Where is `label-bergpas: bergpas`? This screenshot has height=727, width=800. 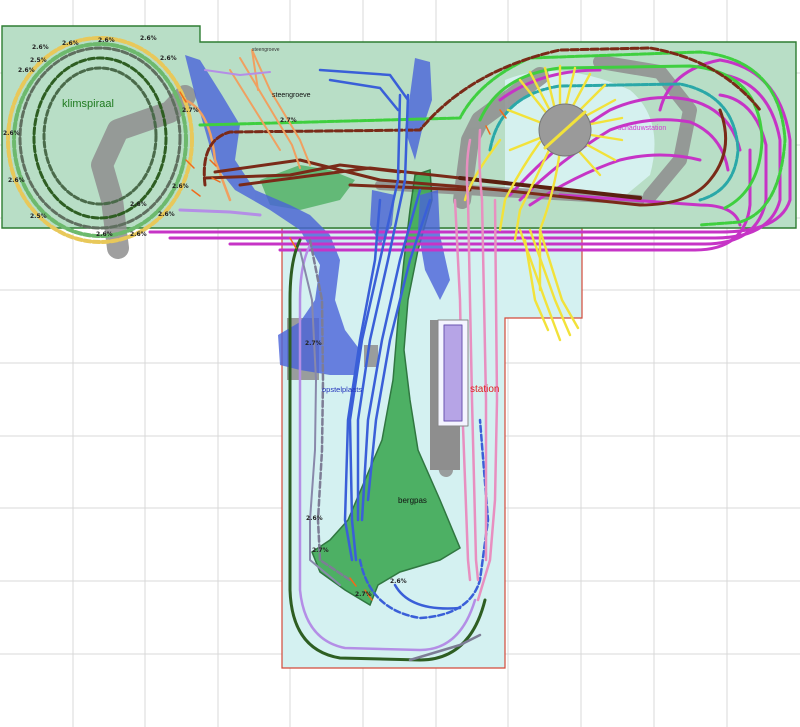 label-bergpas: bergpas is located at coordinates (412, 500).